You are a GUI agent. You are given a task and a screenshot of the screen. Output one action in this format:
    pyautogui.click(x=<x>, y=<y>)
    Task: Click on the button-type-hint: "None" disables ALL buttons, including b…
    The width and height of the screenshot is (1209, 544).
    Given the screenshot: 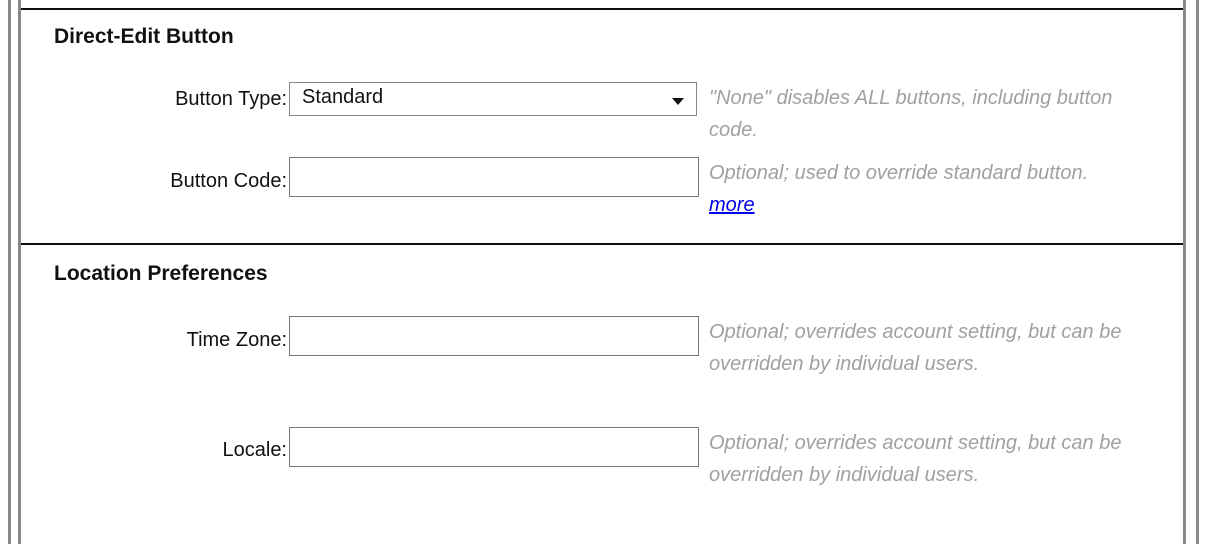 What is the action you would take?
    pyautogui.click(x=911, y=114)
    